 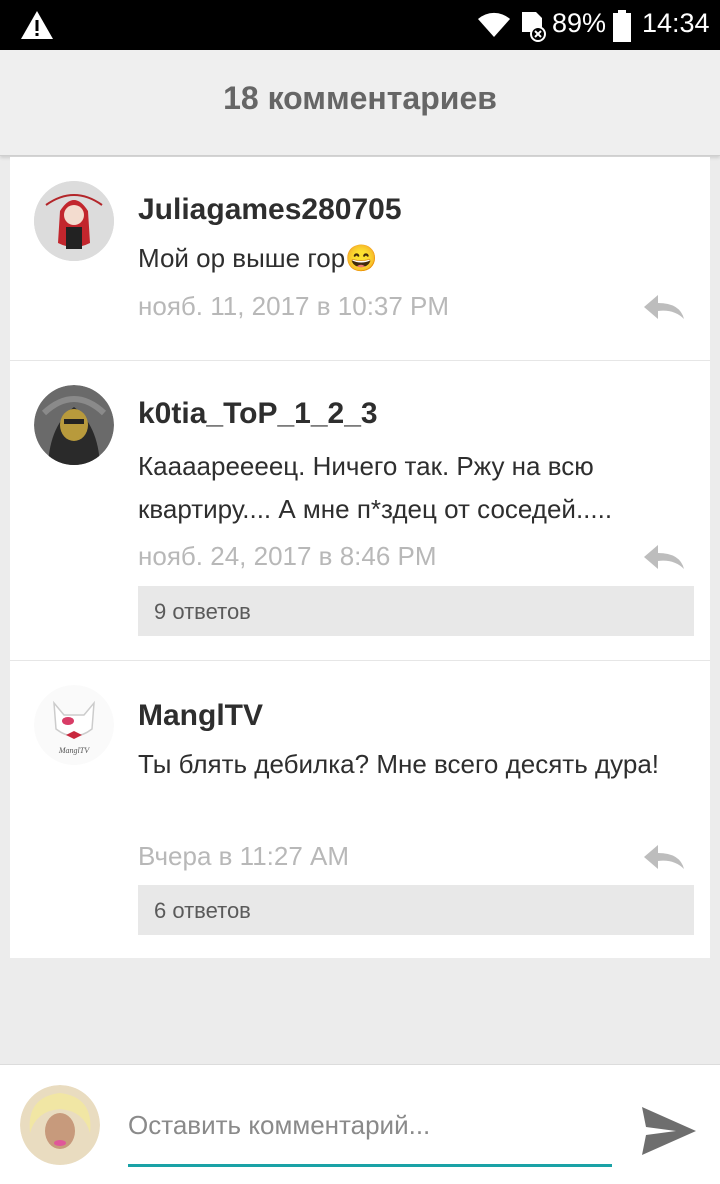 What do you see at coordinates (294, 306) in the screenshot?
I see `comment-date: нояб. 11, 2017 в 10:37 PM` at bounding box center [294, 306].